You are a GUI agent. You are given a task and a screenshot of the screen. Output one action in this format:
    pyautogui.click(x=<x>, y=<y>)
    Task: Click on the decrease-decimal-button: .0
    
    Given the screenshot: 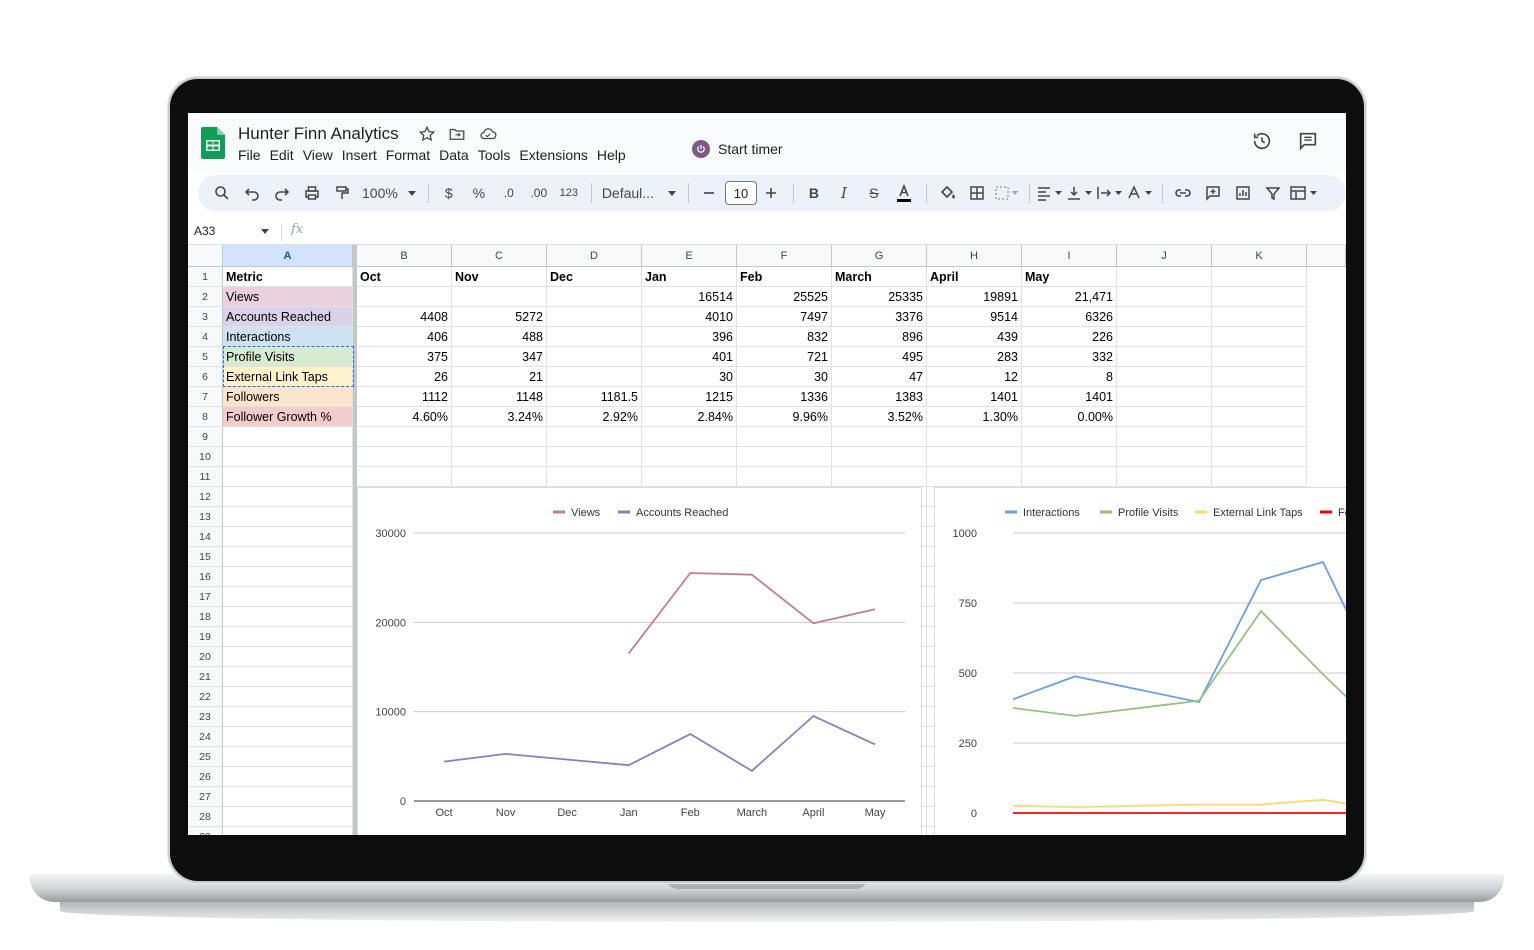 What is the action you would take?
    pyautogui.click(x=509, y=193)
    